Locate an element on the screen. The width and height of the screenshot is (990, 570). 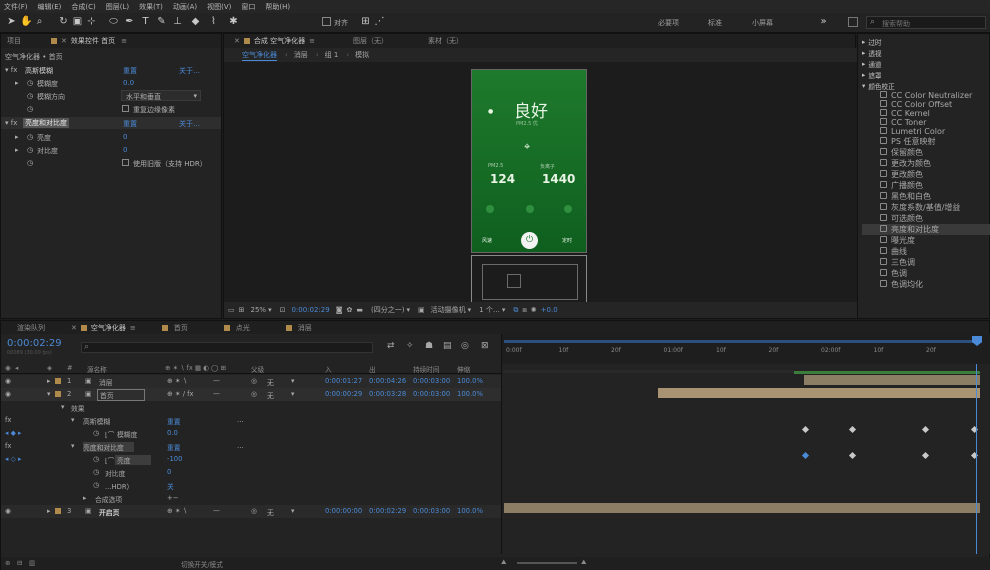
selection-tool-icon: ➤ is located at coordinates (11, 22).